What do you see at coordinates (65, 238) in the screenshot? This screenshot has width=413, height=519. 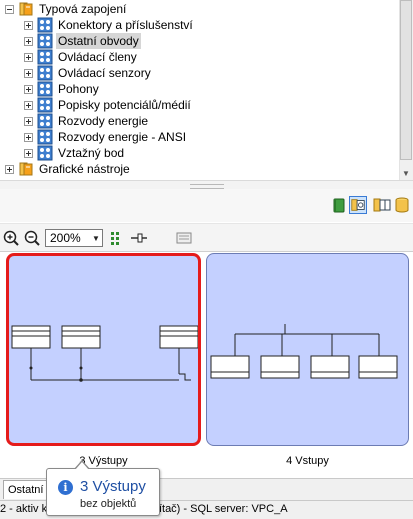 I see `zoom-value: 200%` at bounding box center [65, 238].